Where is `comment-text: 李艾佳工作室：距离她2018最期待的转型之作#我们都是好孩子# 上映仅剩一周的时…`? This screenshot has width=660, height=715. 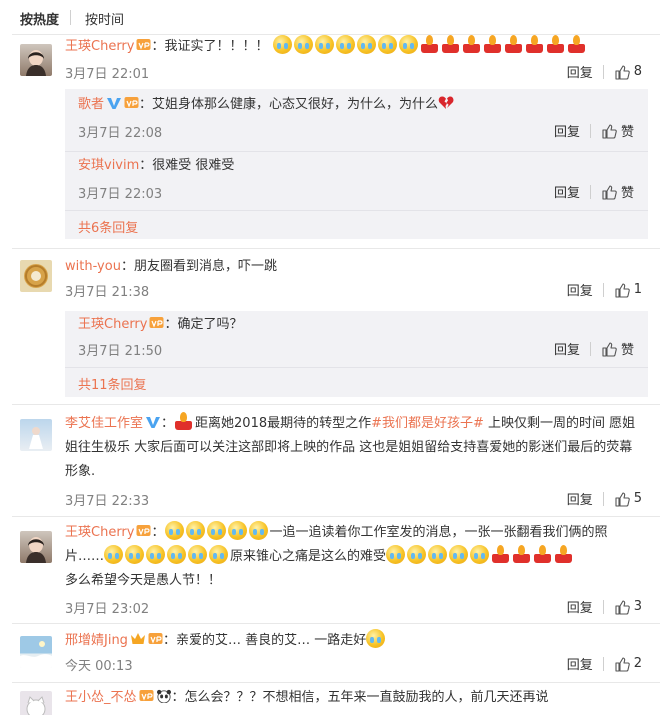
comment-text: 李艾佳工作室：距离她2018最期待的转型之作#我们都是好孩子# 上映仅剩一周的时… is located at coordinates (352, 448).